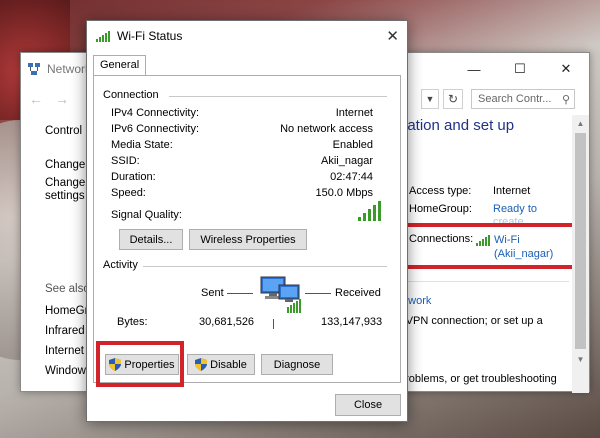 This screenshot has width=600, height=438. What do you see at coordinates (273, 324) in the screenshot?
I see `bytes-divider` at bounding box center [273, 324].